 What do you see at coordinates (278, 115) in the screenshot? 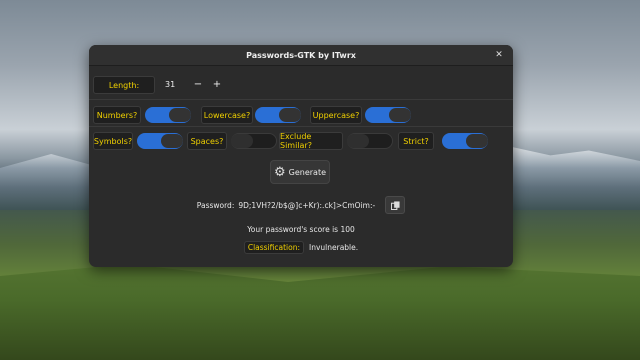
I see `lowercase-switch` at bounding box center [278, 115].